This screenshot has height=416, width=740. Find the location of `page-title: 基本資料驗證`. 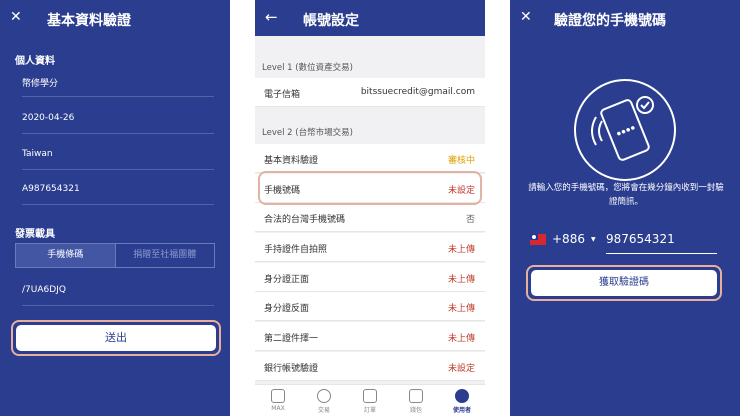

page-title: 基本資料驗證 is located at coordinates (89, 21).